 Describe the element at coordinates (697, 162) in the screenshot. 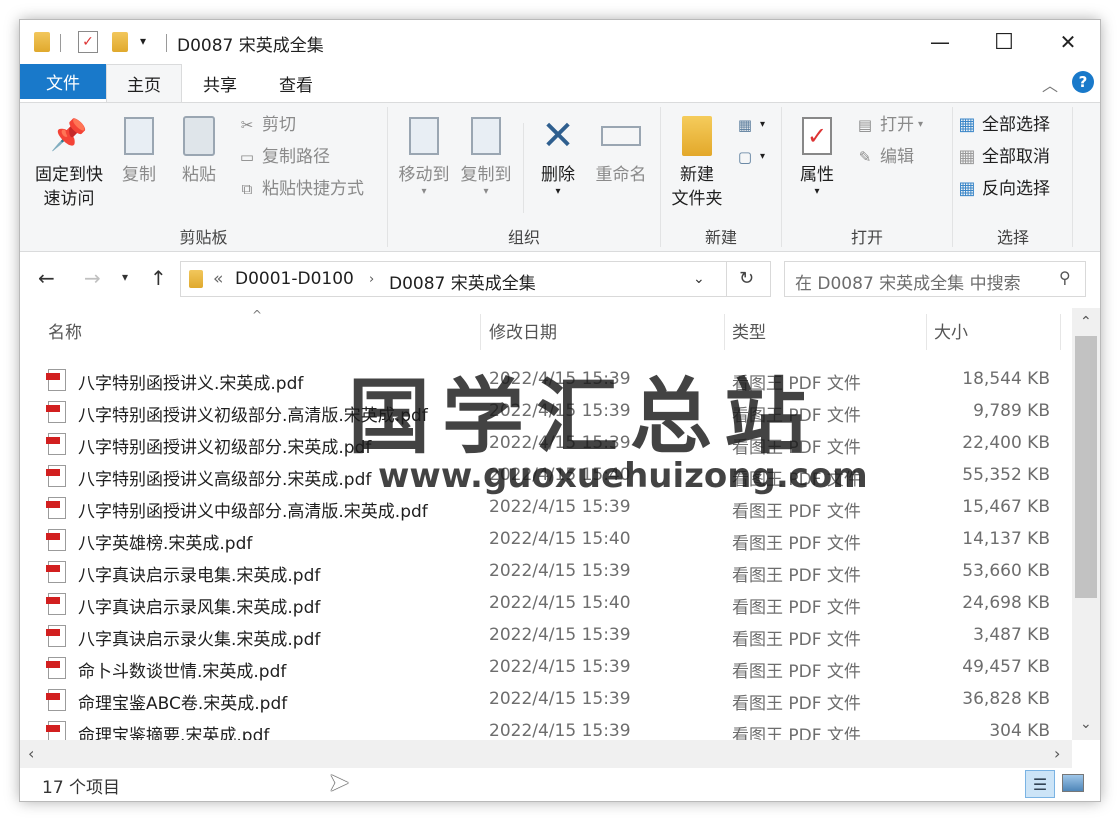

I see `new-folder-button: 新建 文件夹` at that location.